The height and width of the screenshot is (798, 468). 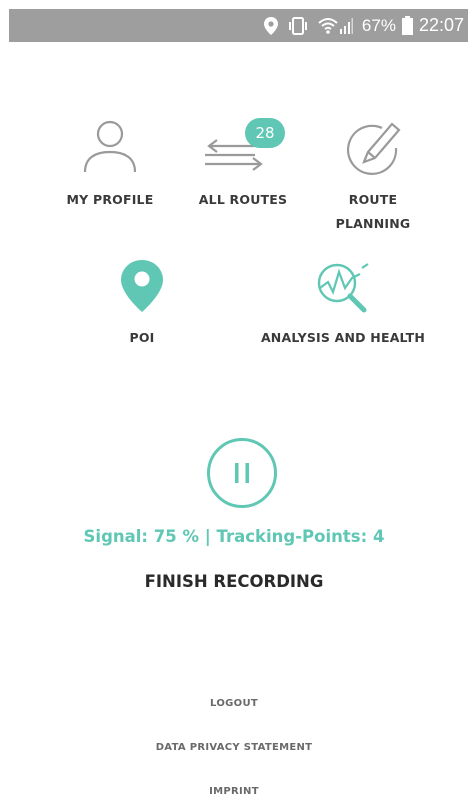 What do you see at coordinates (234, 747) in the screenshot?
I see `data-privacy-link: DATA PRIVACY STATEMENT` at bounding box center [234, 747].